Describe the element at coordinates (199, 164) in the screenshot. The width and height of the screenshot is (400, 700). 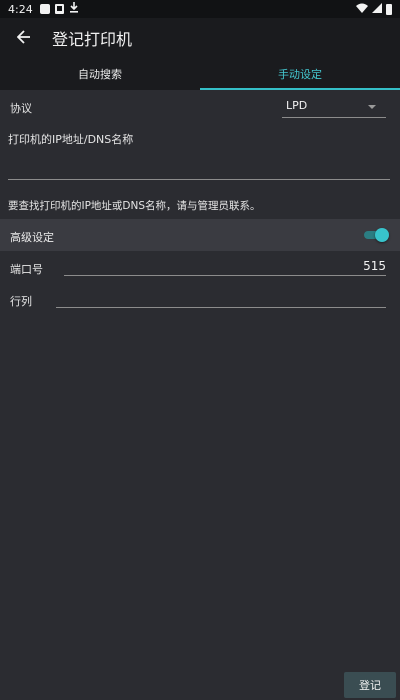
I see `ip-address-field` at that location.